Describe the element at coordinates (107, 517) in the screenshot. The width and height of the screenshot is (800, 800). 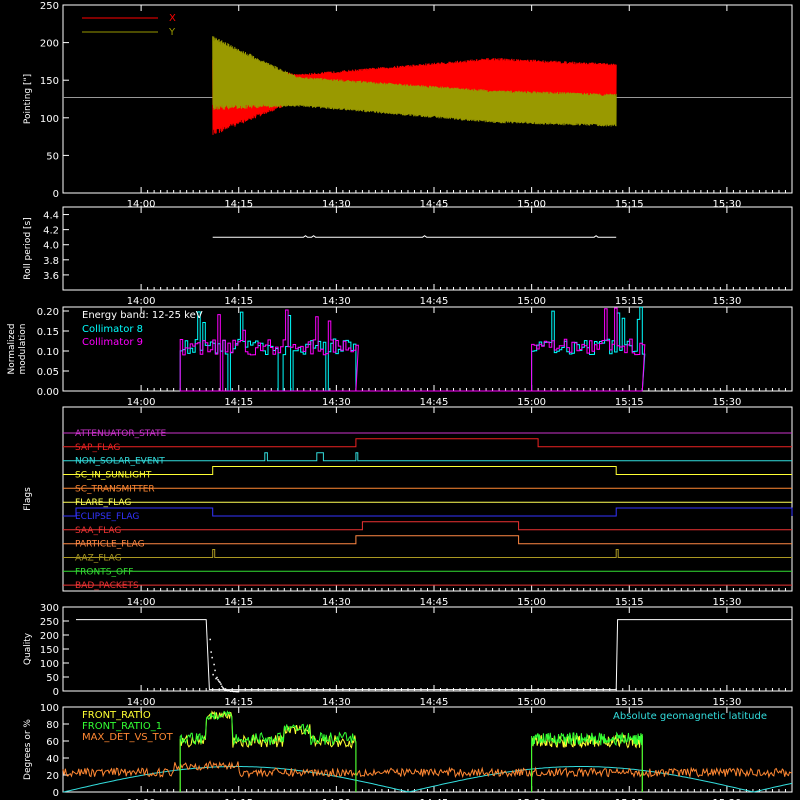
I see `flag-label-eclipse-flag: ECLIPSE_FLAG` at that location.